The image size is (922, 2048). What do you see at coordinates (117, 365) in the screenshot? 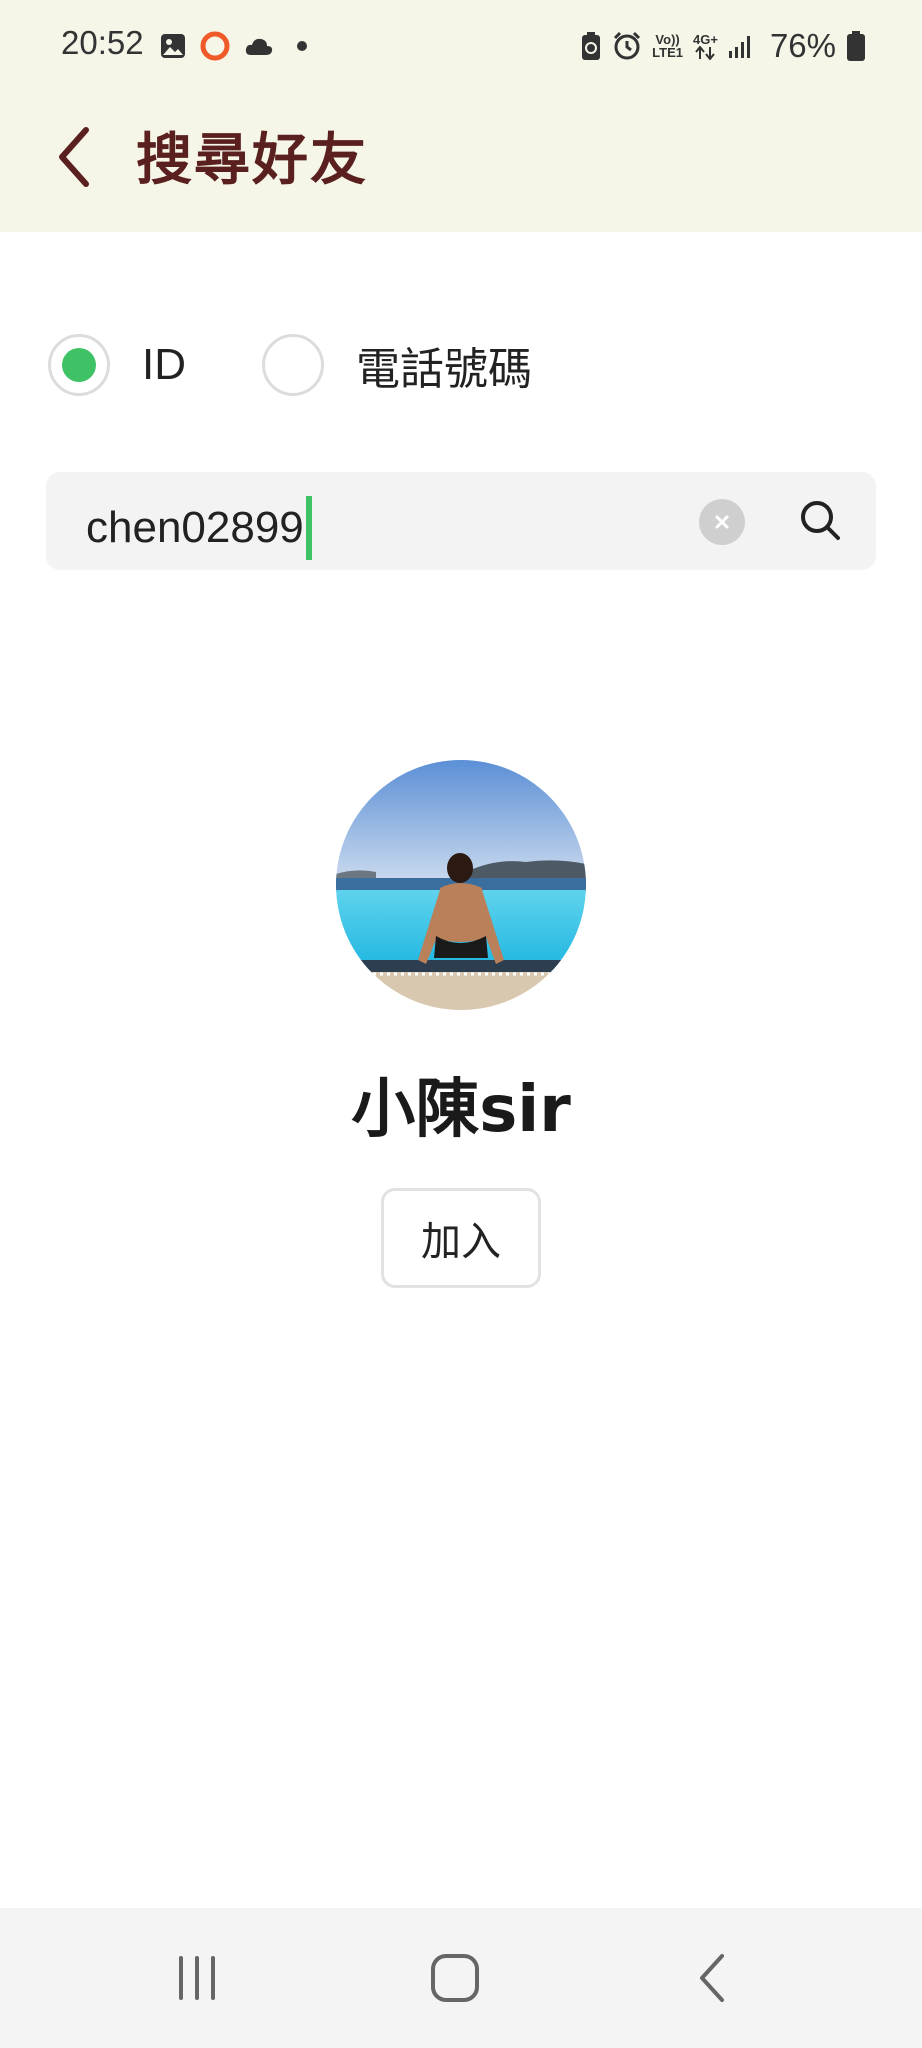
I see `radio-option-id: ID` at bounding box center [117, 365].